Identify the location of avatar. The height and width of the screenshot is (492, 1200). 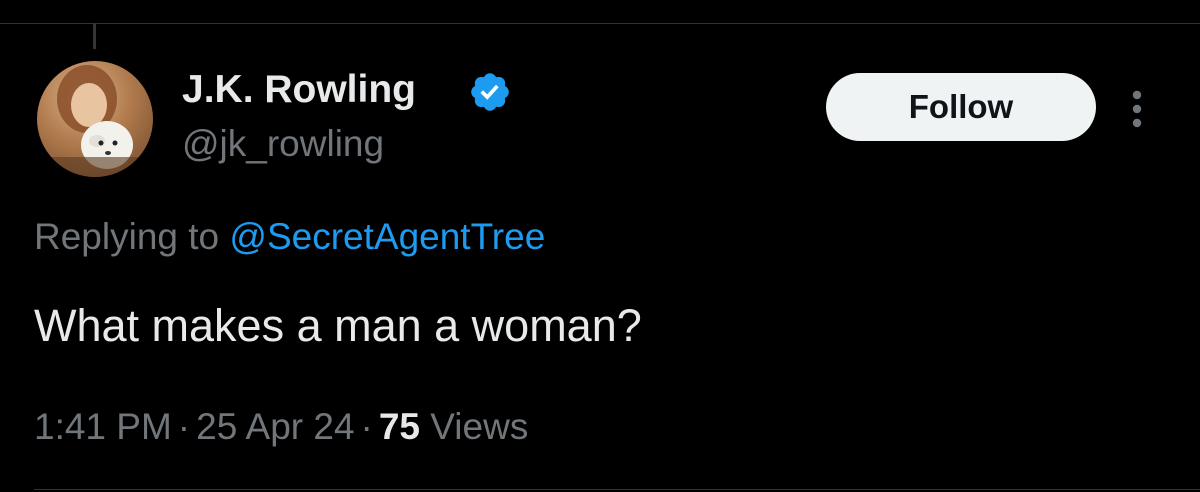
(95, 119).